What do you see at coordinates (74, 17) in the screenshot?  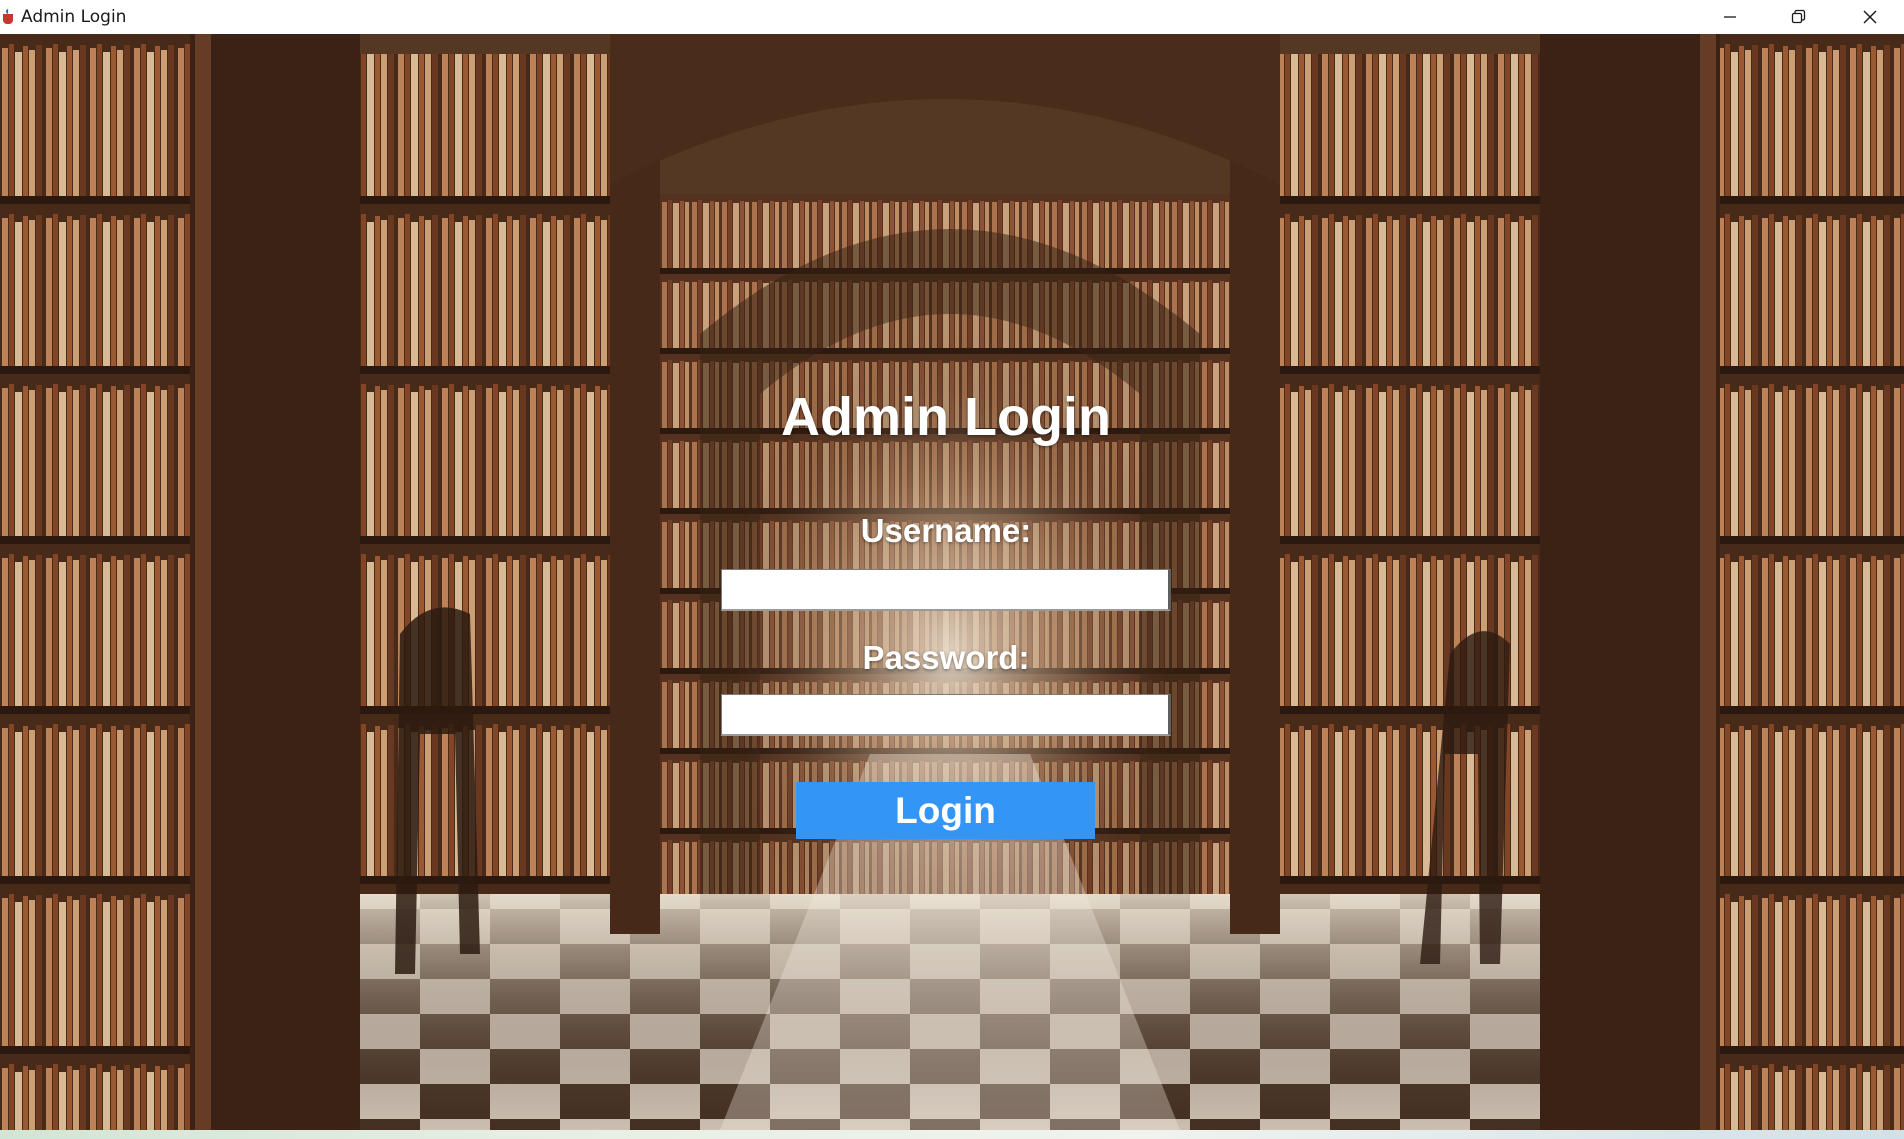 I see `window-title: Admin Login` at bounding box center [74, 17].